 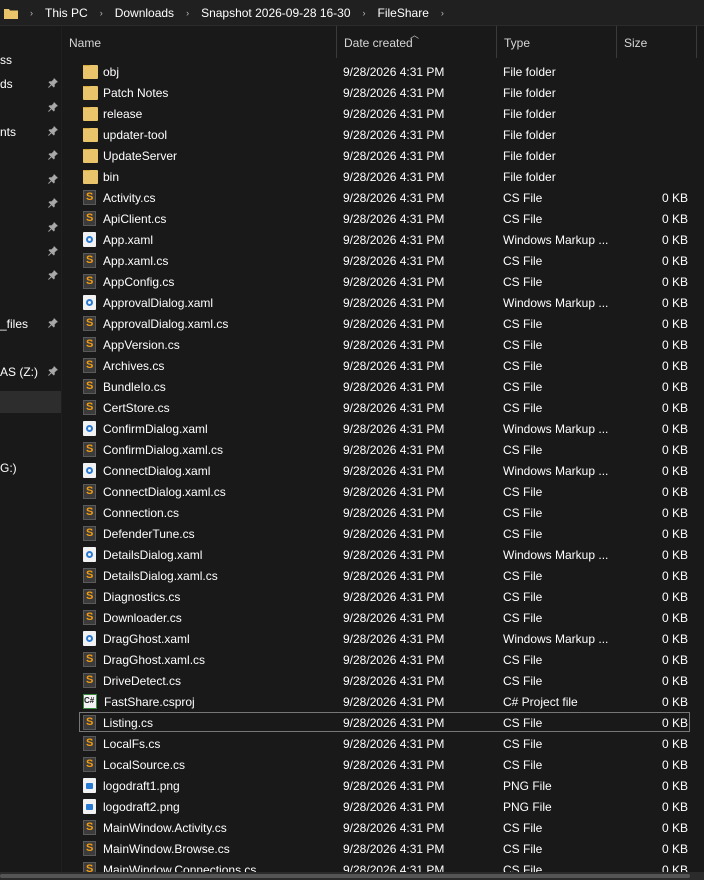 What do you see at coordinates (383, 281) in the screenshot?
I see `file-row: AppConfig.cs 9/28/2026 4:31 PM CS File 0 KB` at bounding box center [383, 281].